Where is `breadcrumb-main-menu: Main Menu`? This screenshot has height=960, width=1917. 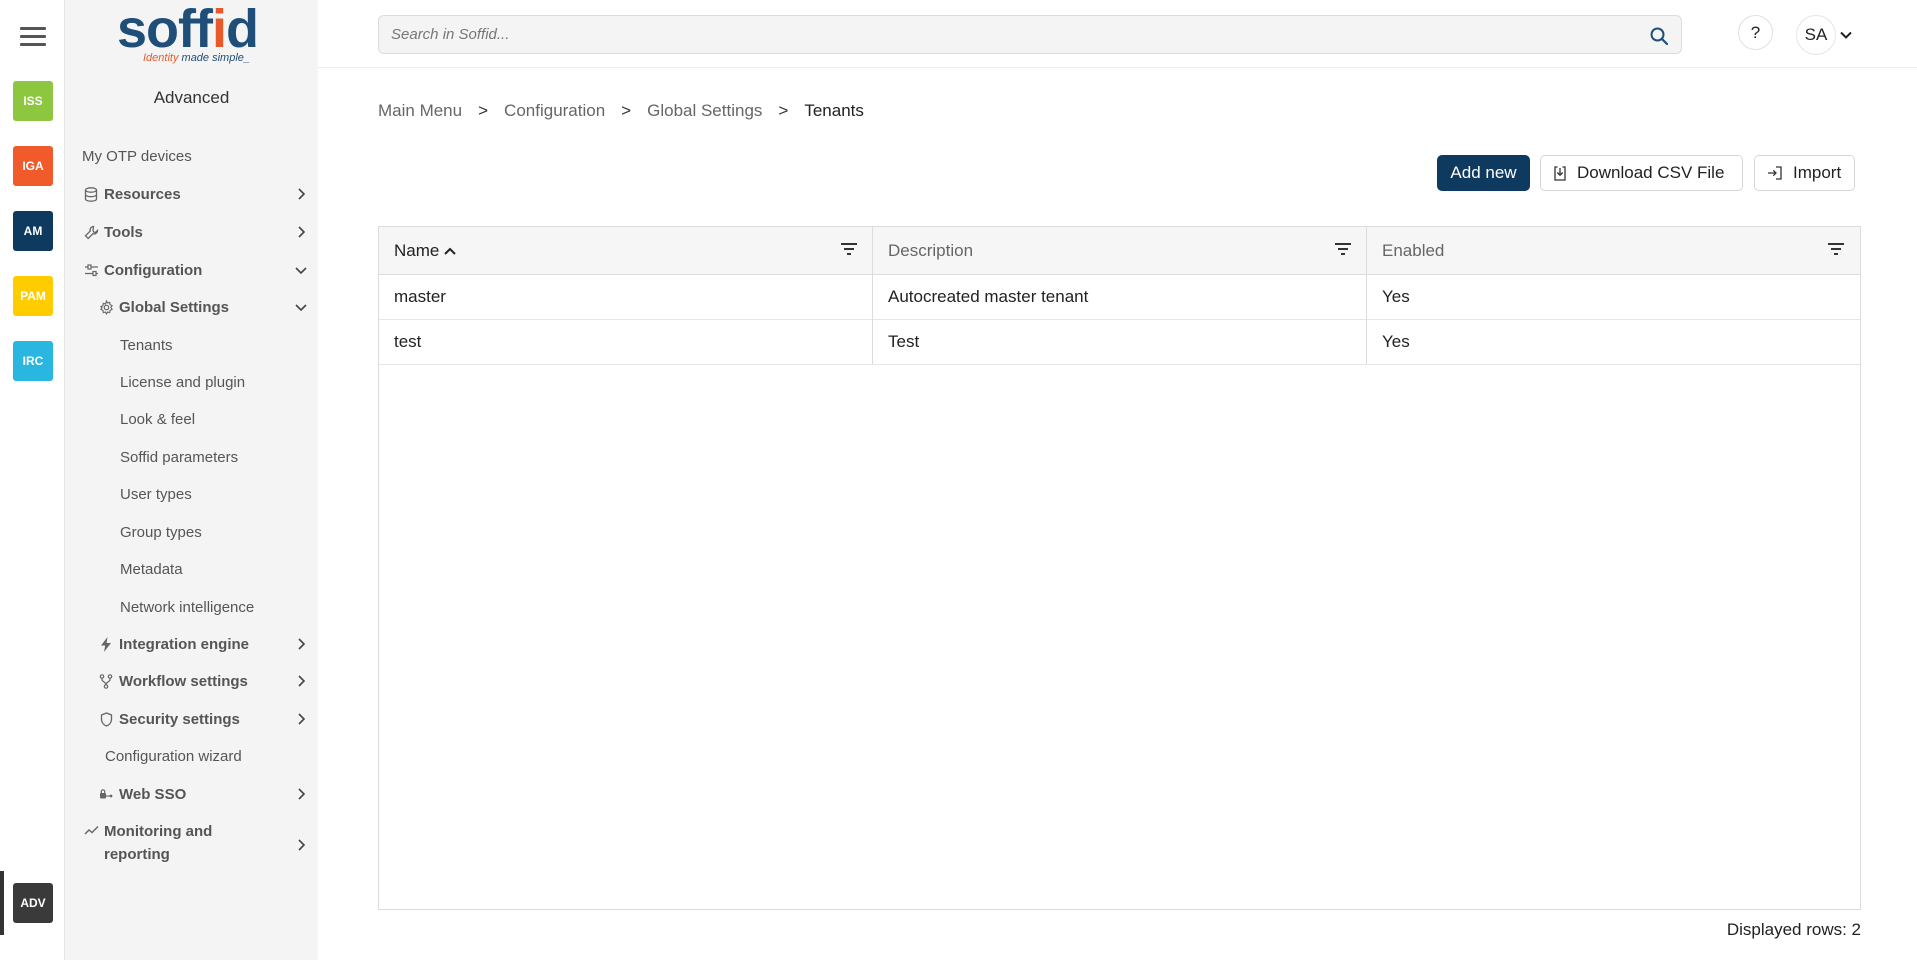
breadcrumb-main-menu: Main Menu is located at coordinates (420, 111).